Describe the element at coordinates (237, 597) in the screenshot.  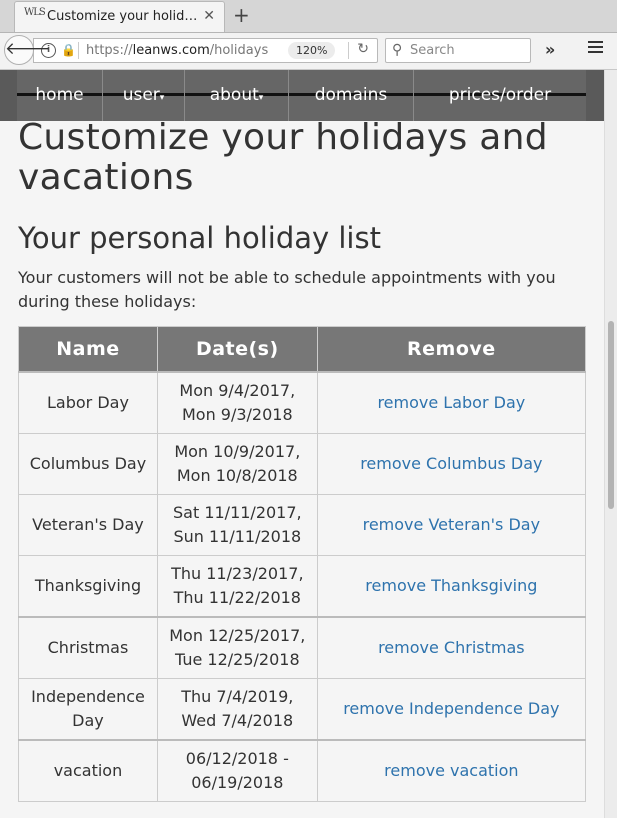
I see `date-line: Thu 11/22/2018` at that location.